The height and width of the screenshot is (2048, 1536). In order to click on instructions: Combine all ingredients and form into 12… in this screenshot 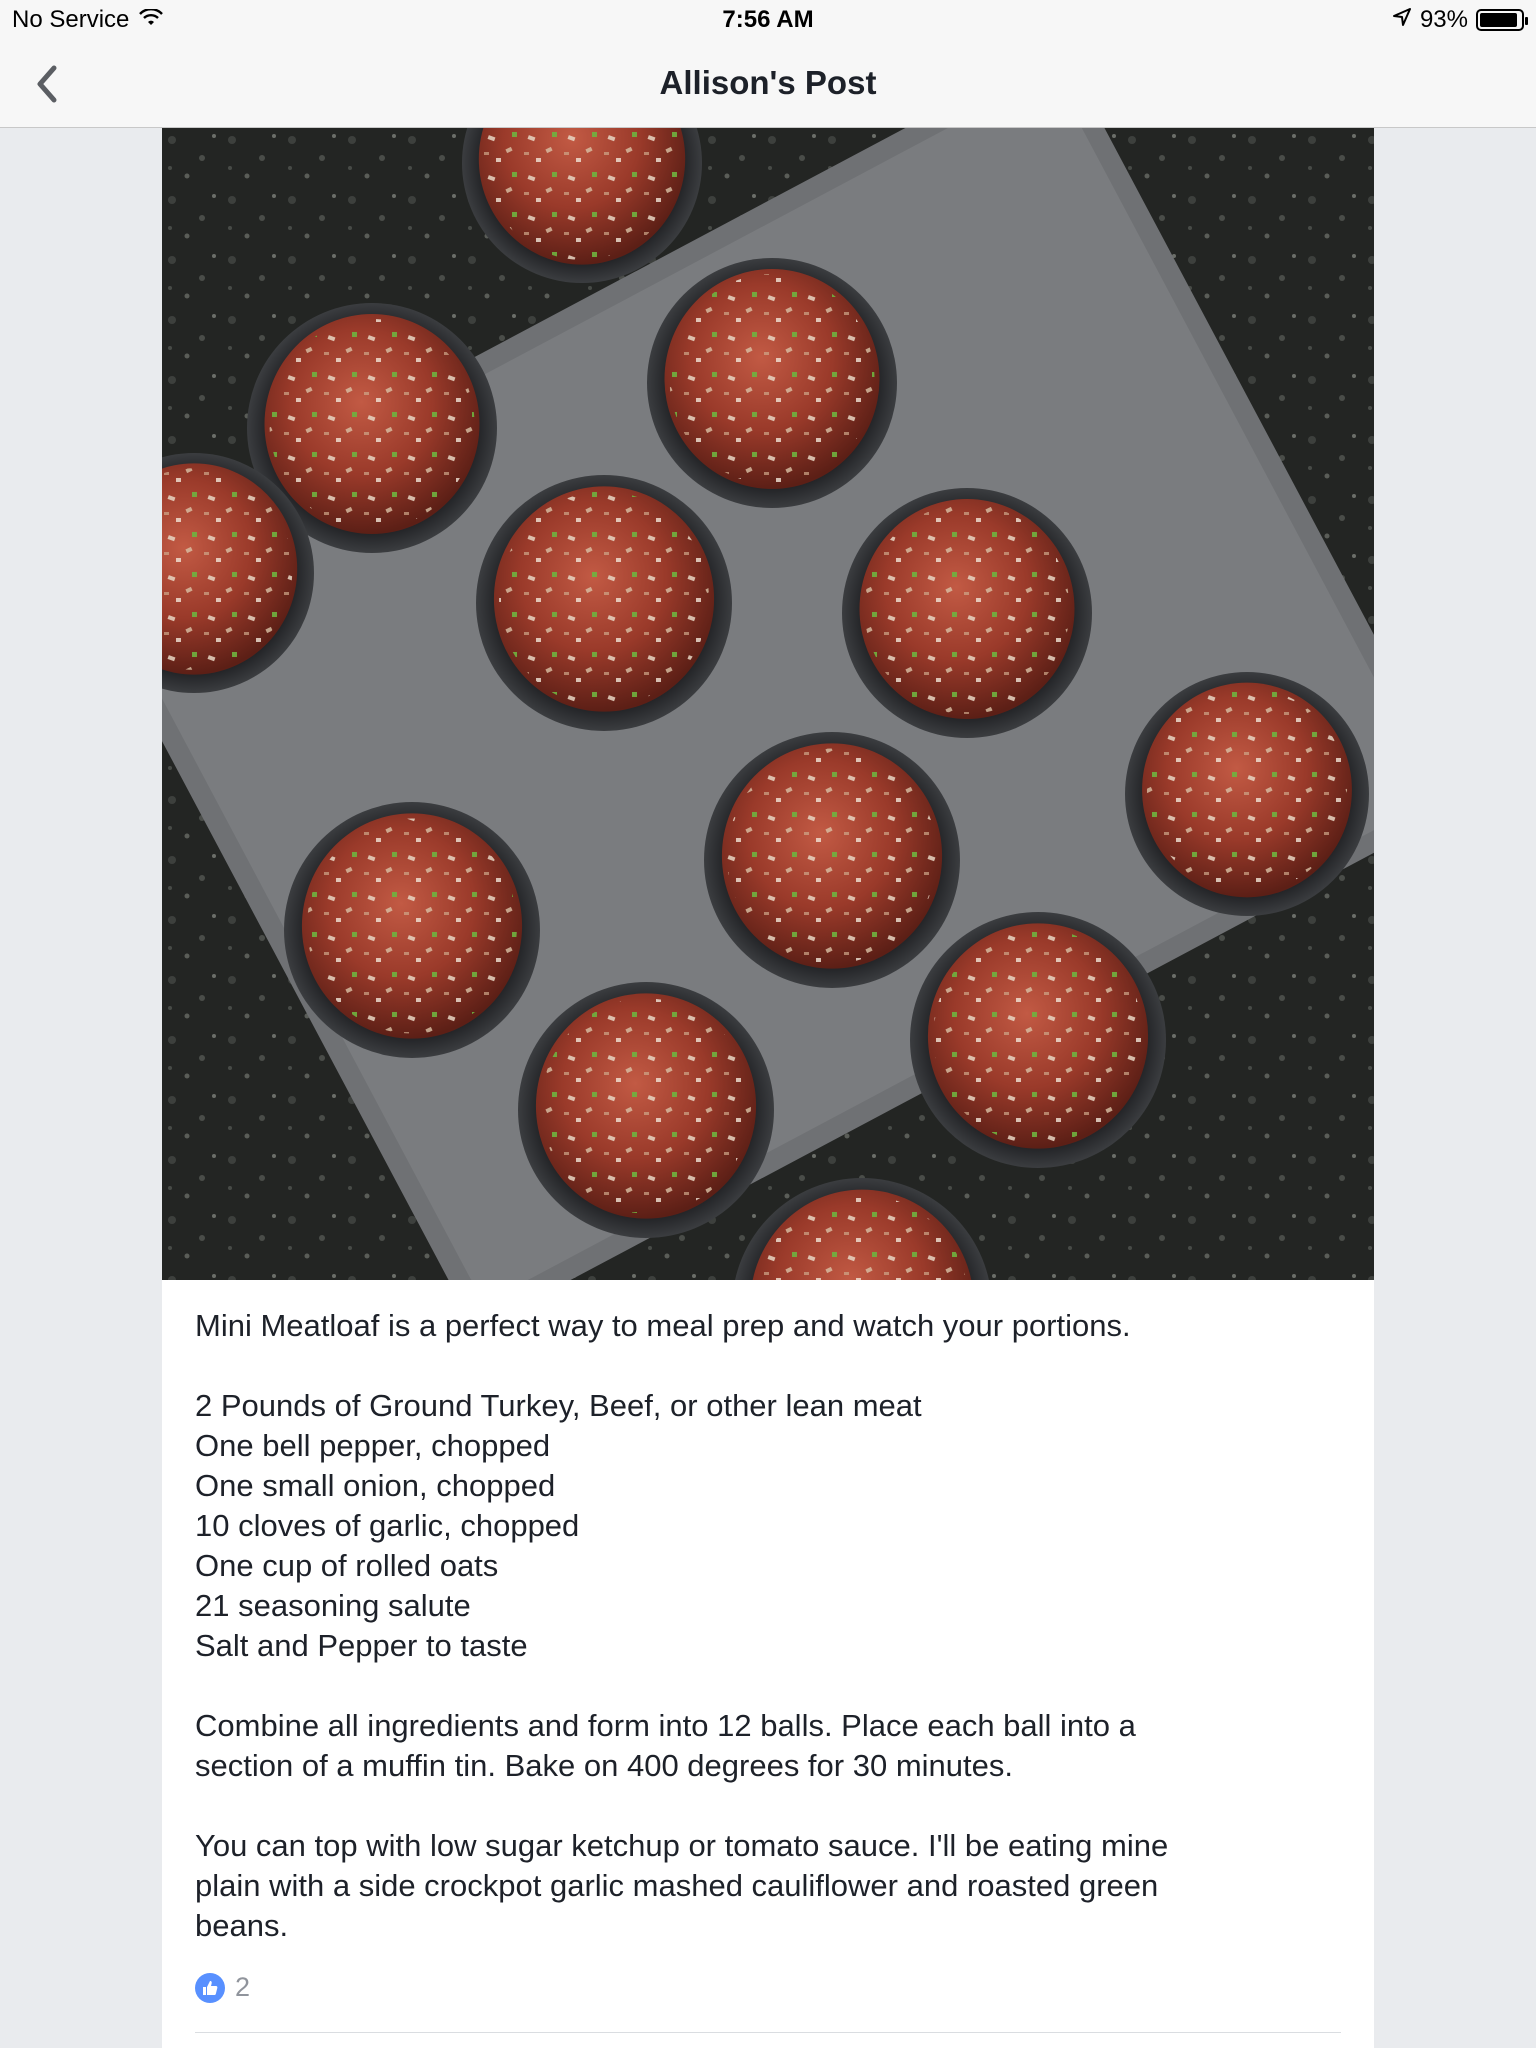, I will do `click(767, 1746)`.